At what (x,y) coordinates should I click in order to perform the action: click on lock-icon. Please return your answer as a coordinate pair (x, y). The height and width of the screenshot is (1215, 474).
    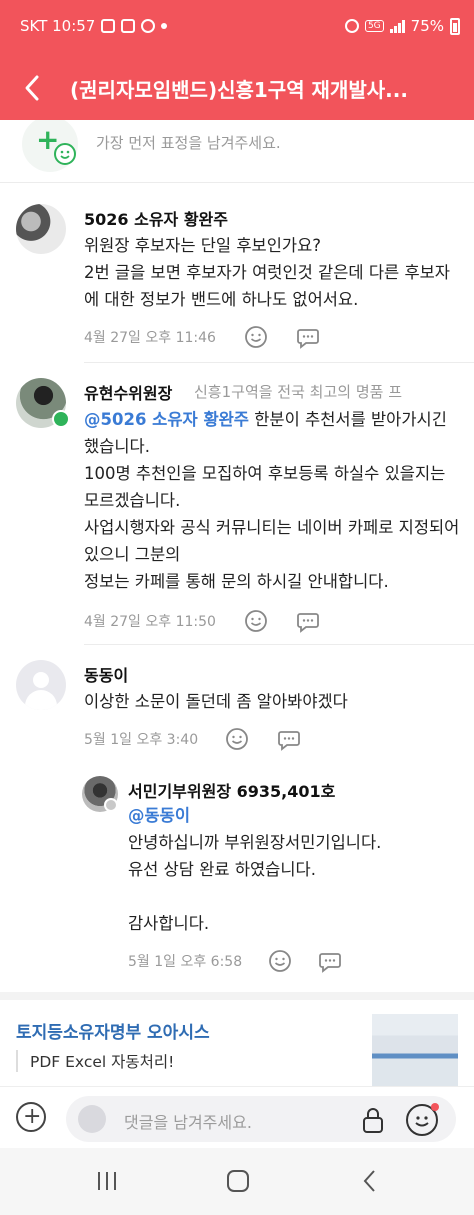
    Looking at the image, I should click on (373, 1120).